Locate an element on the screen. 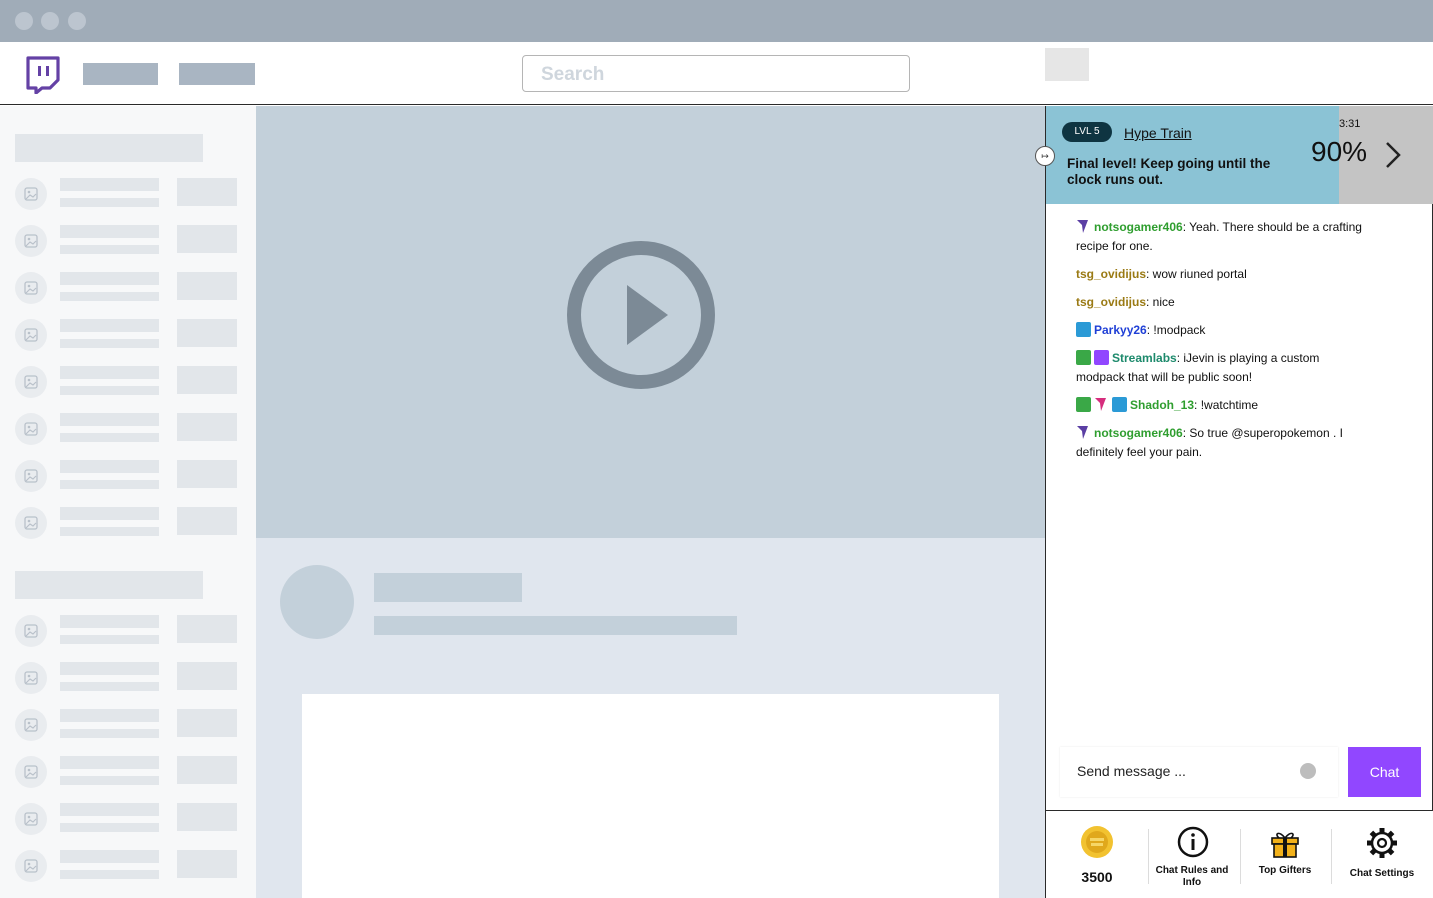 Image resolution: width=1433 pixels, height=898 pixels. collapse-chat-icon: ↦ is located at coordinates (1045, 156).